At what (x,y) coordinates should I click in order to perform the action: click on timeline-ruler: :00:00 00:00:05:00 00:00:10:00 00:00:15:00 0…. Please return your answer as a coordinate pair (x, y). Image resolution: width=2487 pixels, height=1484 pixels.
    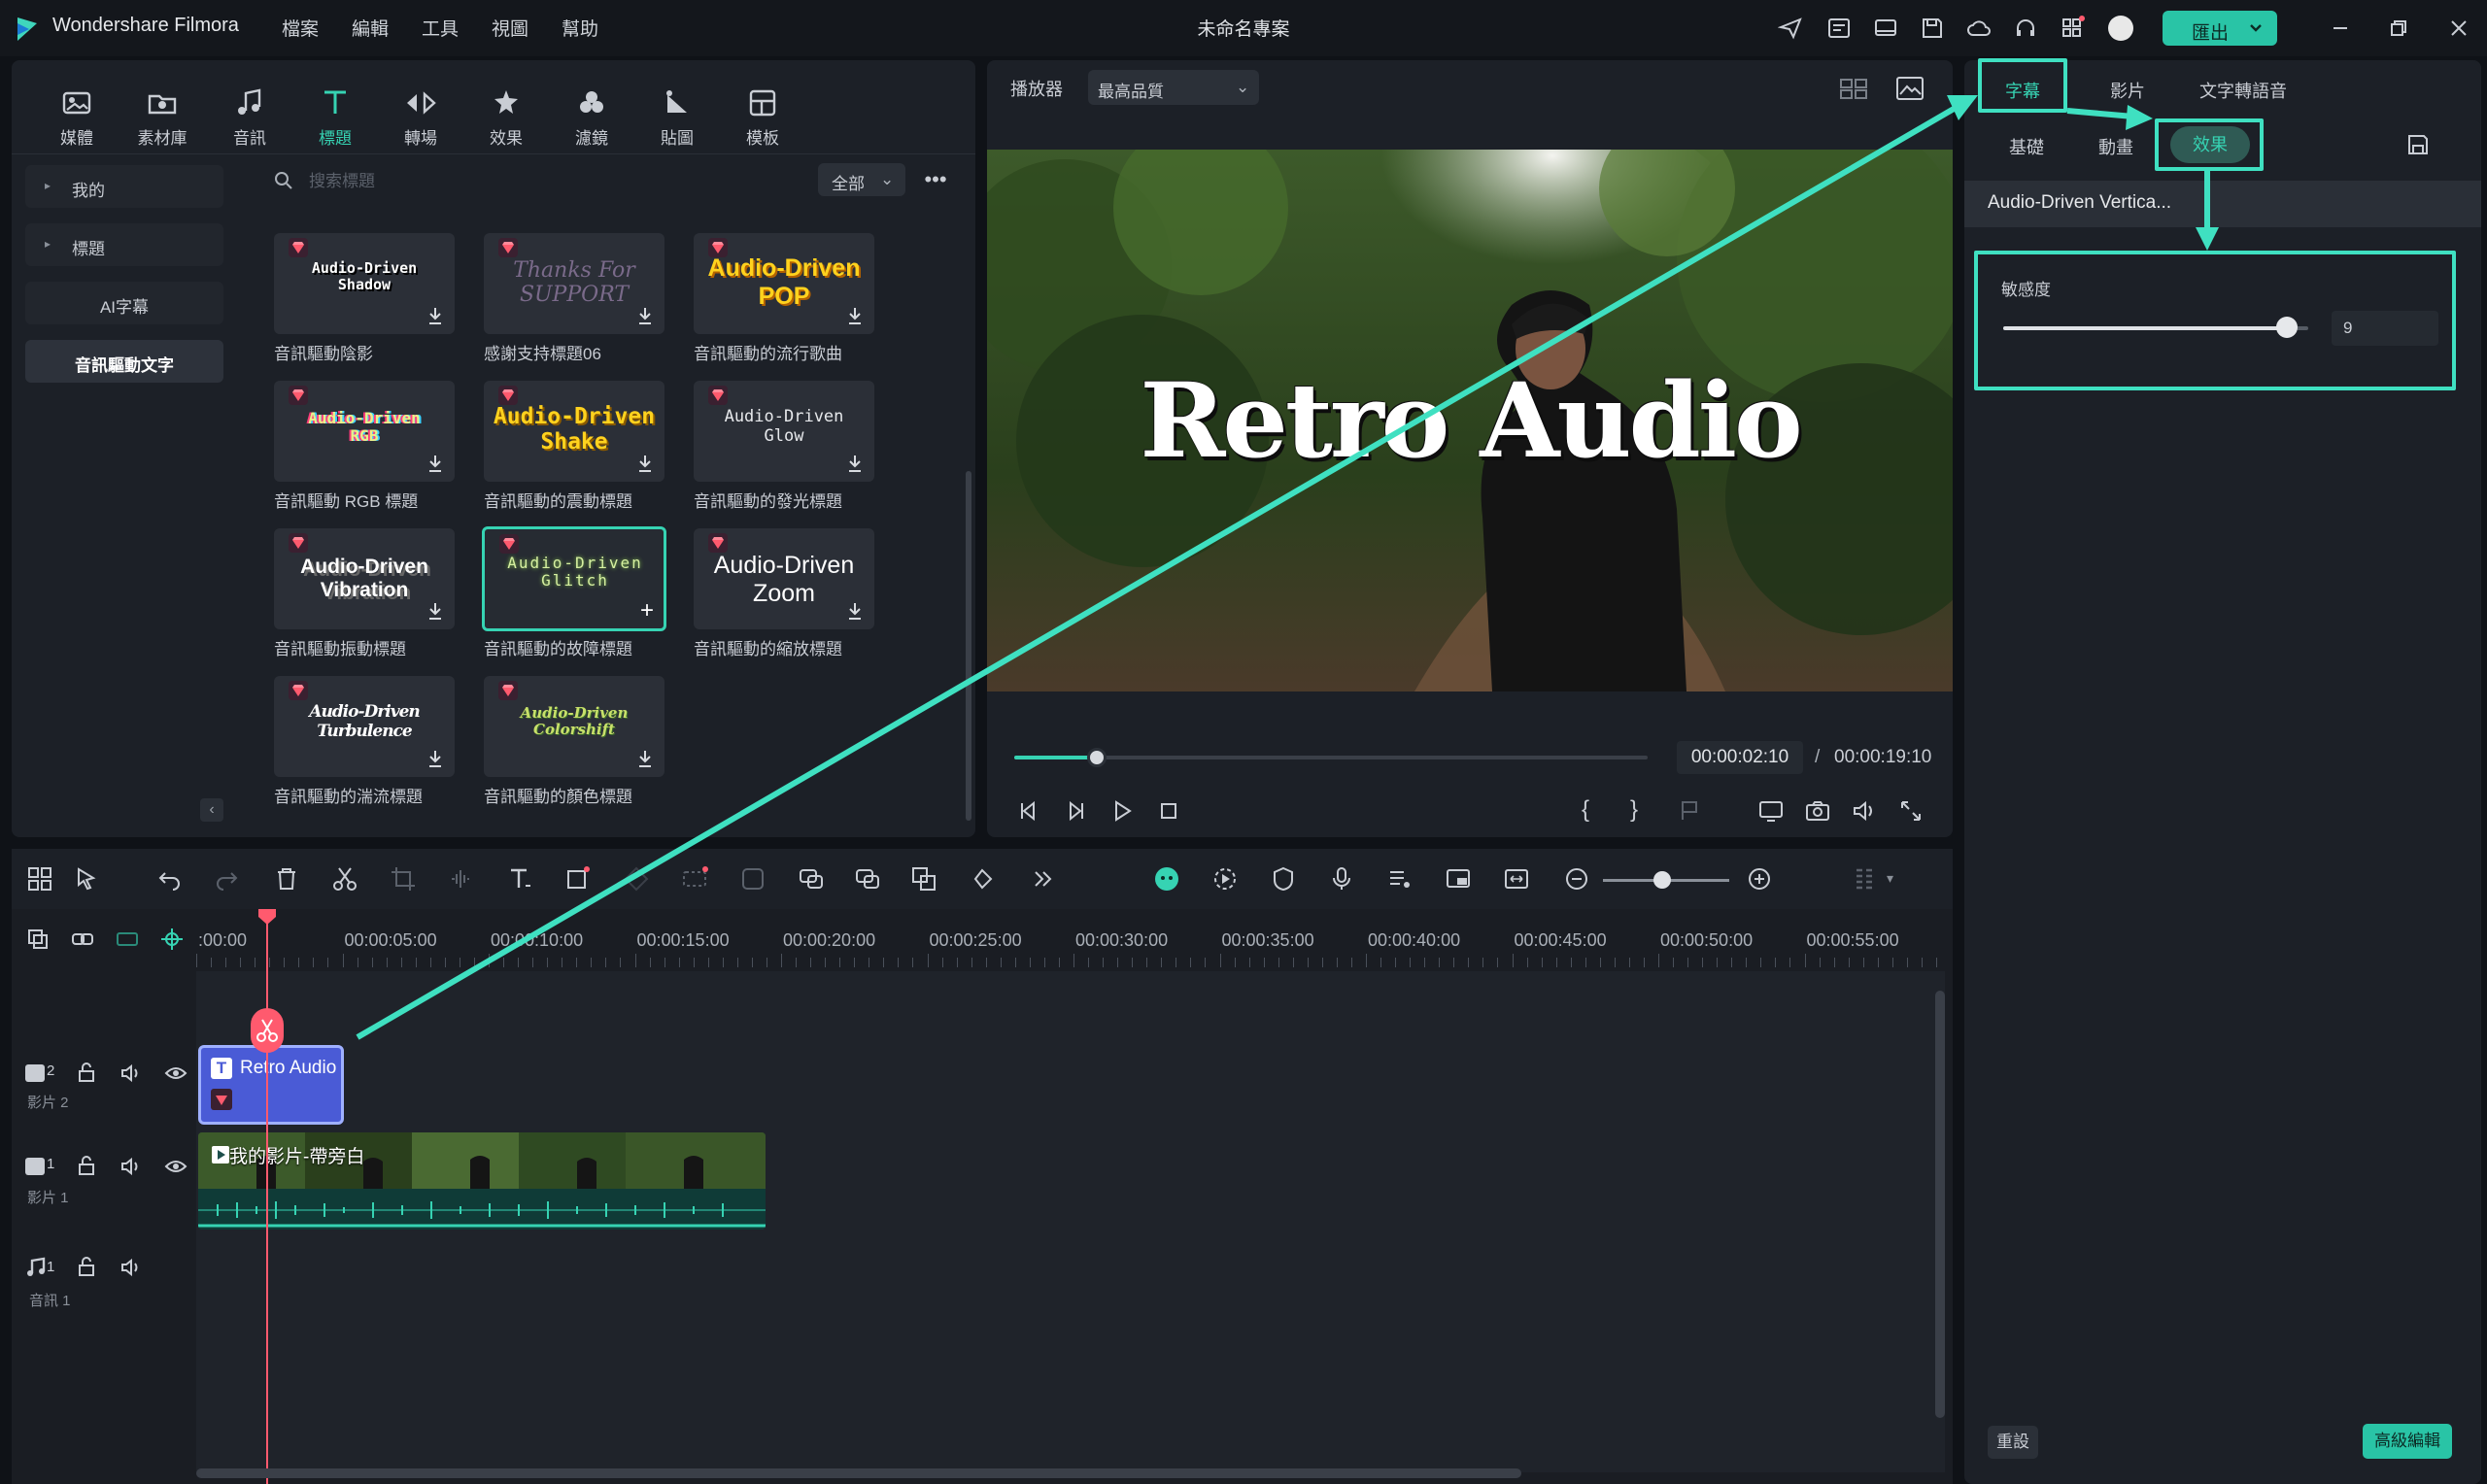
    Looking at the image, I should click on (1074, 940).